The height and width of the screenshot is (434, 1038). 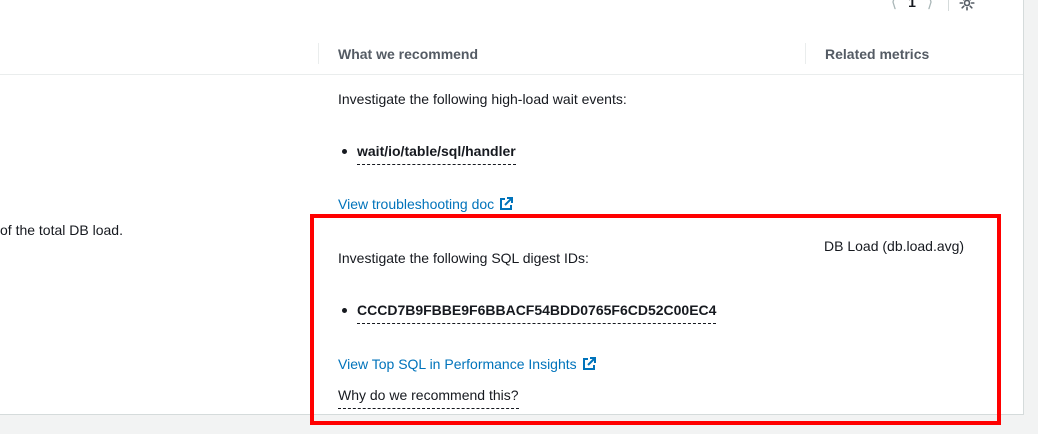 I want to click on list-item: wait/io/table/sql/handler, so click(x=429, y=154).